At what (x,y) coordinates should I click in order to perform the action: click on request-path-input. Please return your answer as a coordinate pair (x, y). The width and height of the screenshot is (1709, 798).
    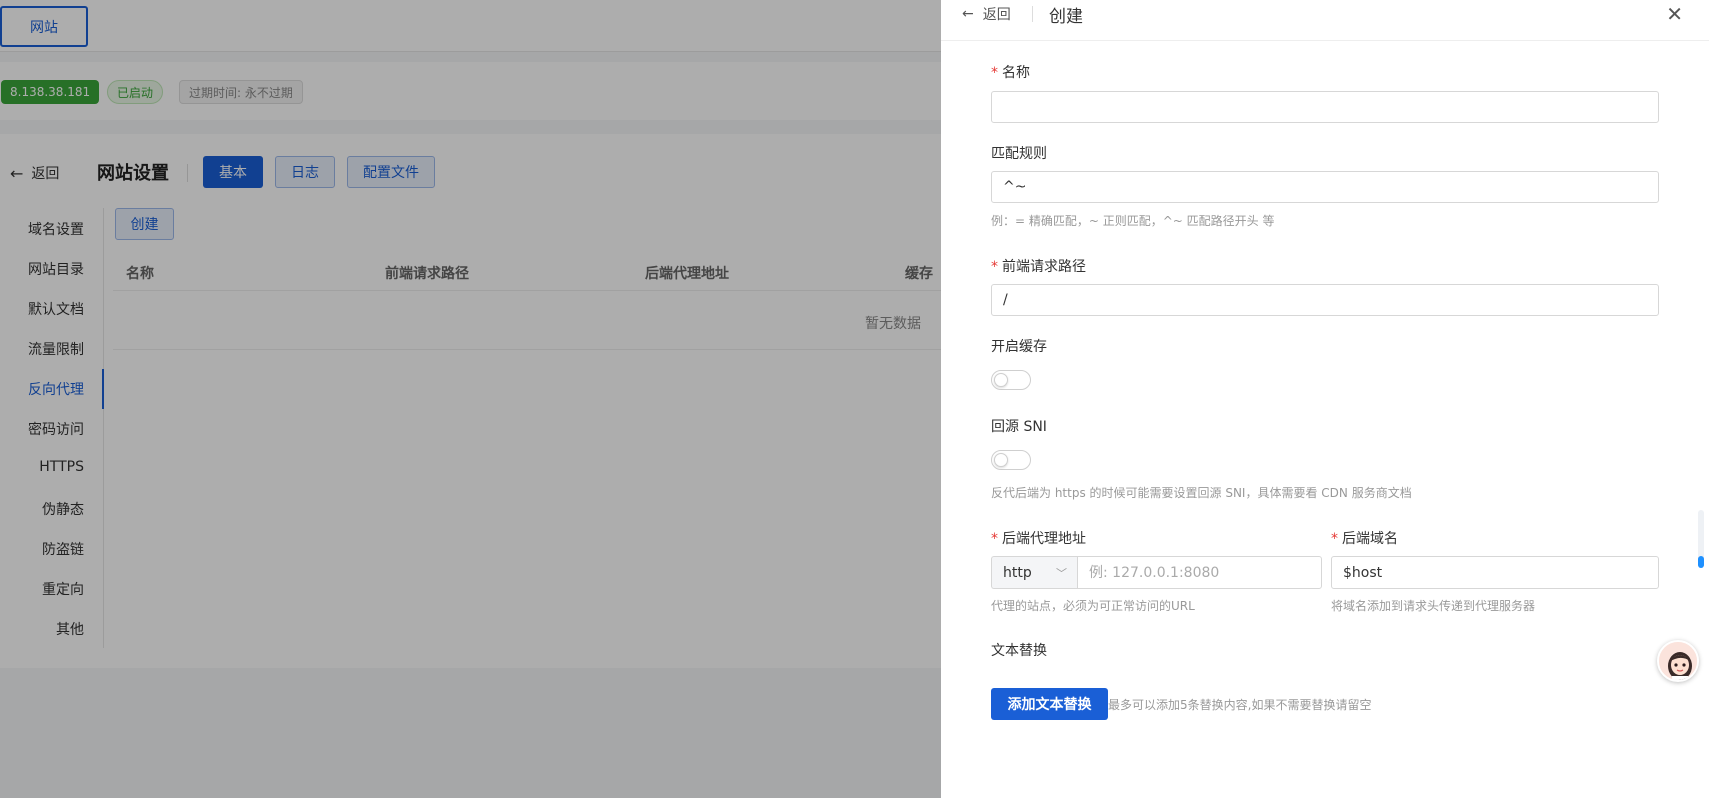
    Looking at the image, I should click on (1325, 300).